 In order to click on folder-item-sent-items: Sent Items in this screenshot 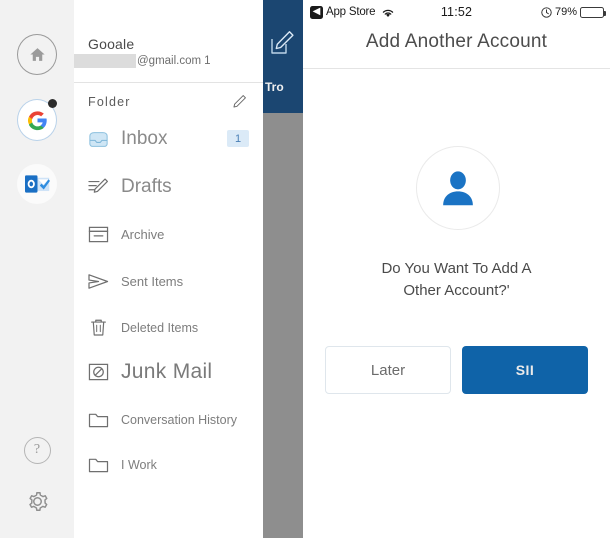, I will do `click(168, 281)`.